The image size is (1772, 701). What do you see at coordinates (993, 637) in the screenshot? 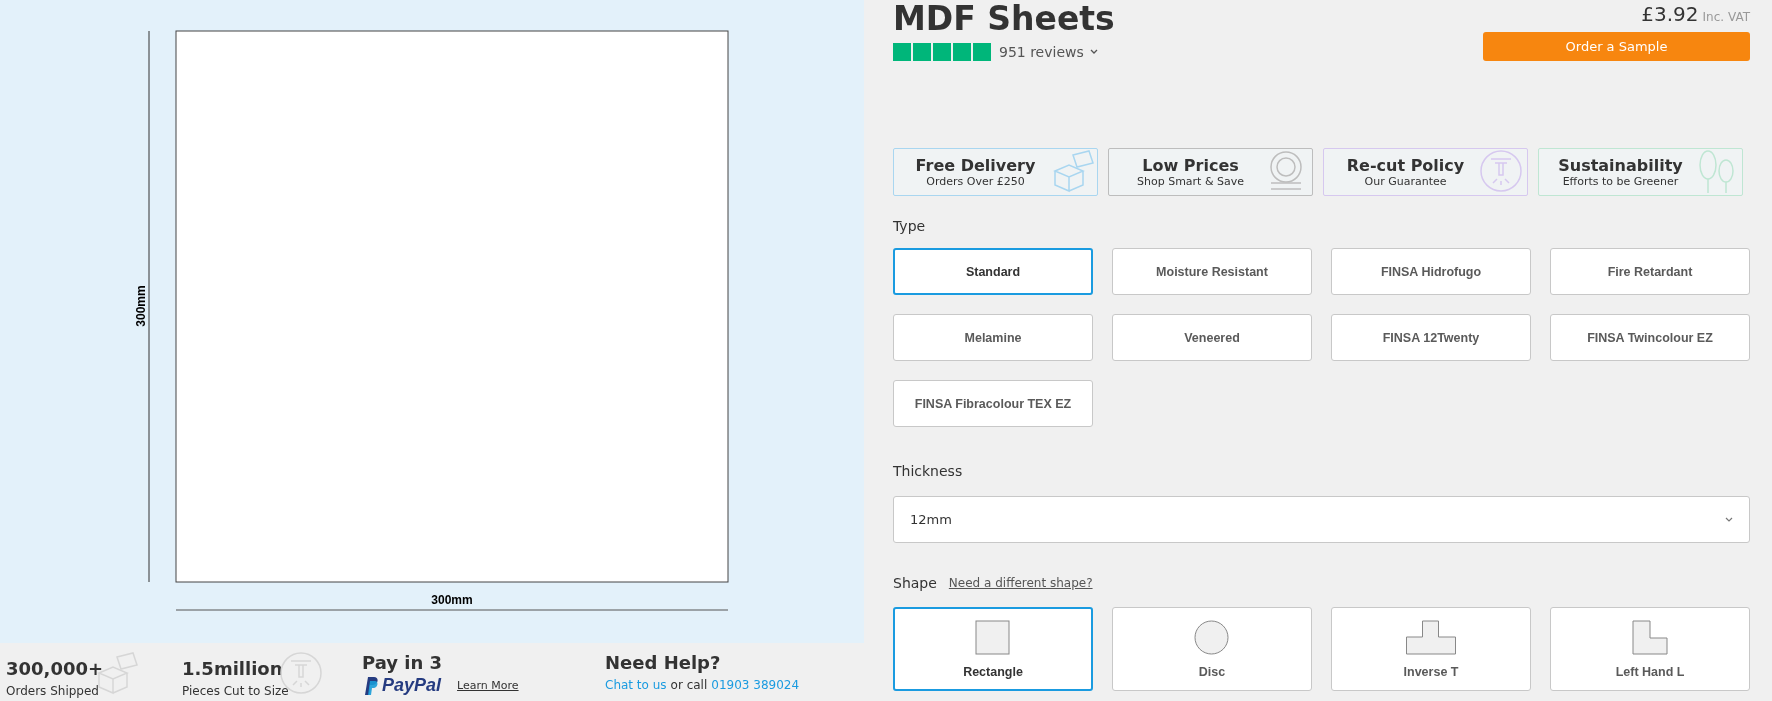
I see `rectangle-icon` at bounding box center [993, 637].